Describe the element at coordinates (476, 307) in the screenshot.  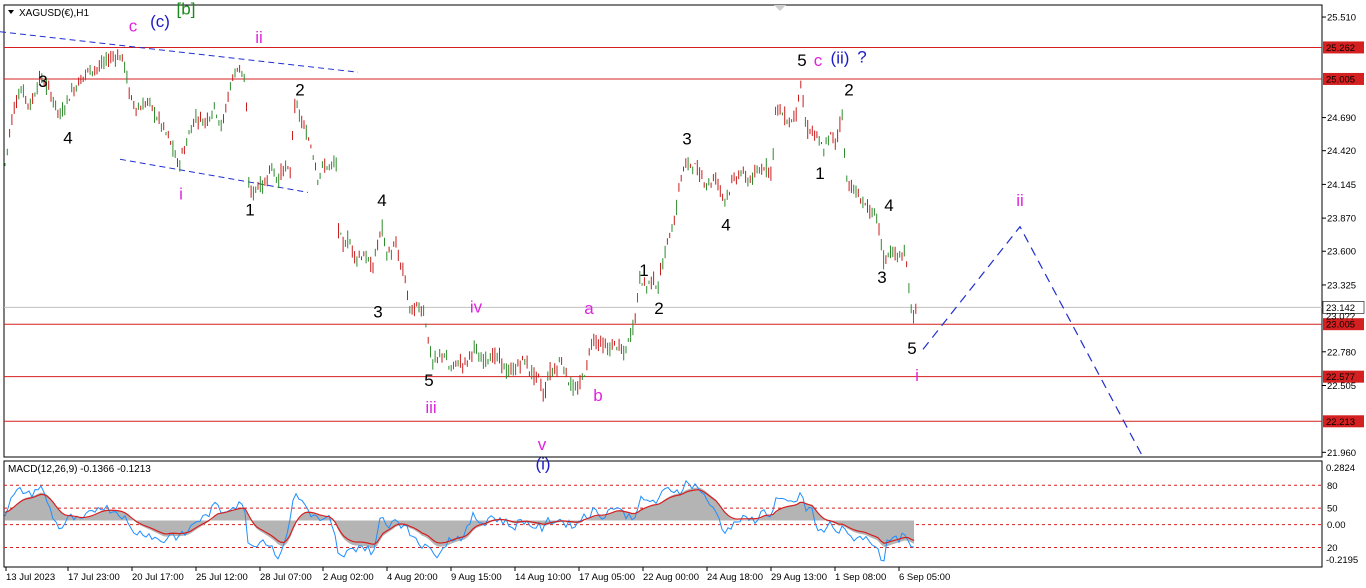
I see `wave-label: iv` at that location.